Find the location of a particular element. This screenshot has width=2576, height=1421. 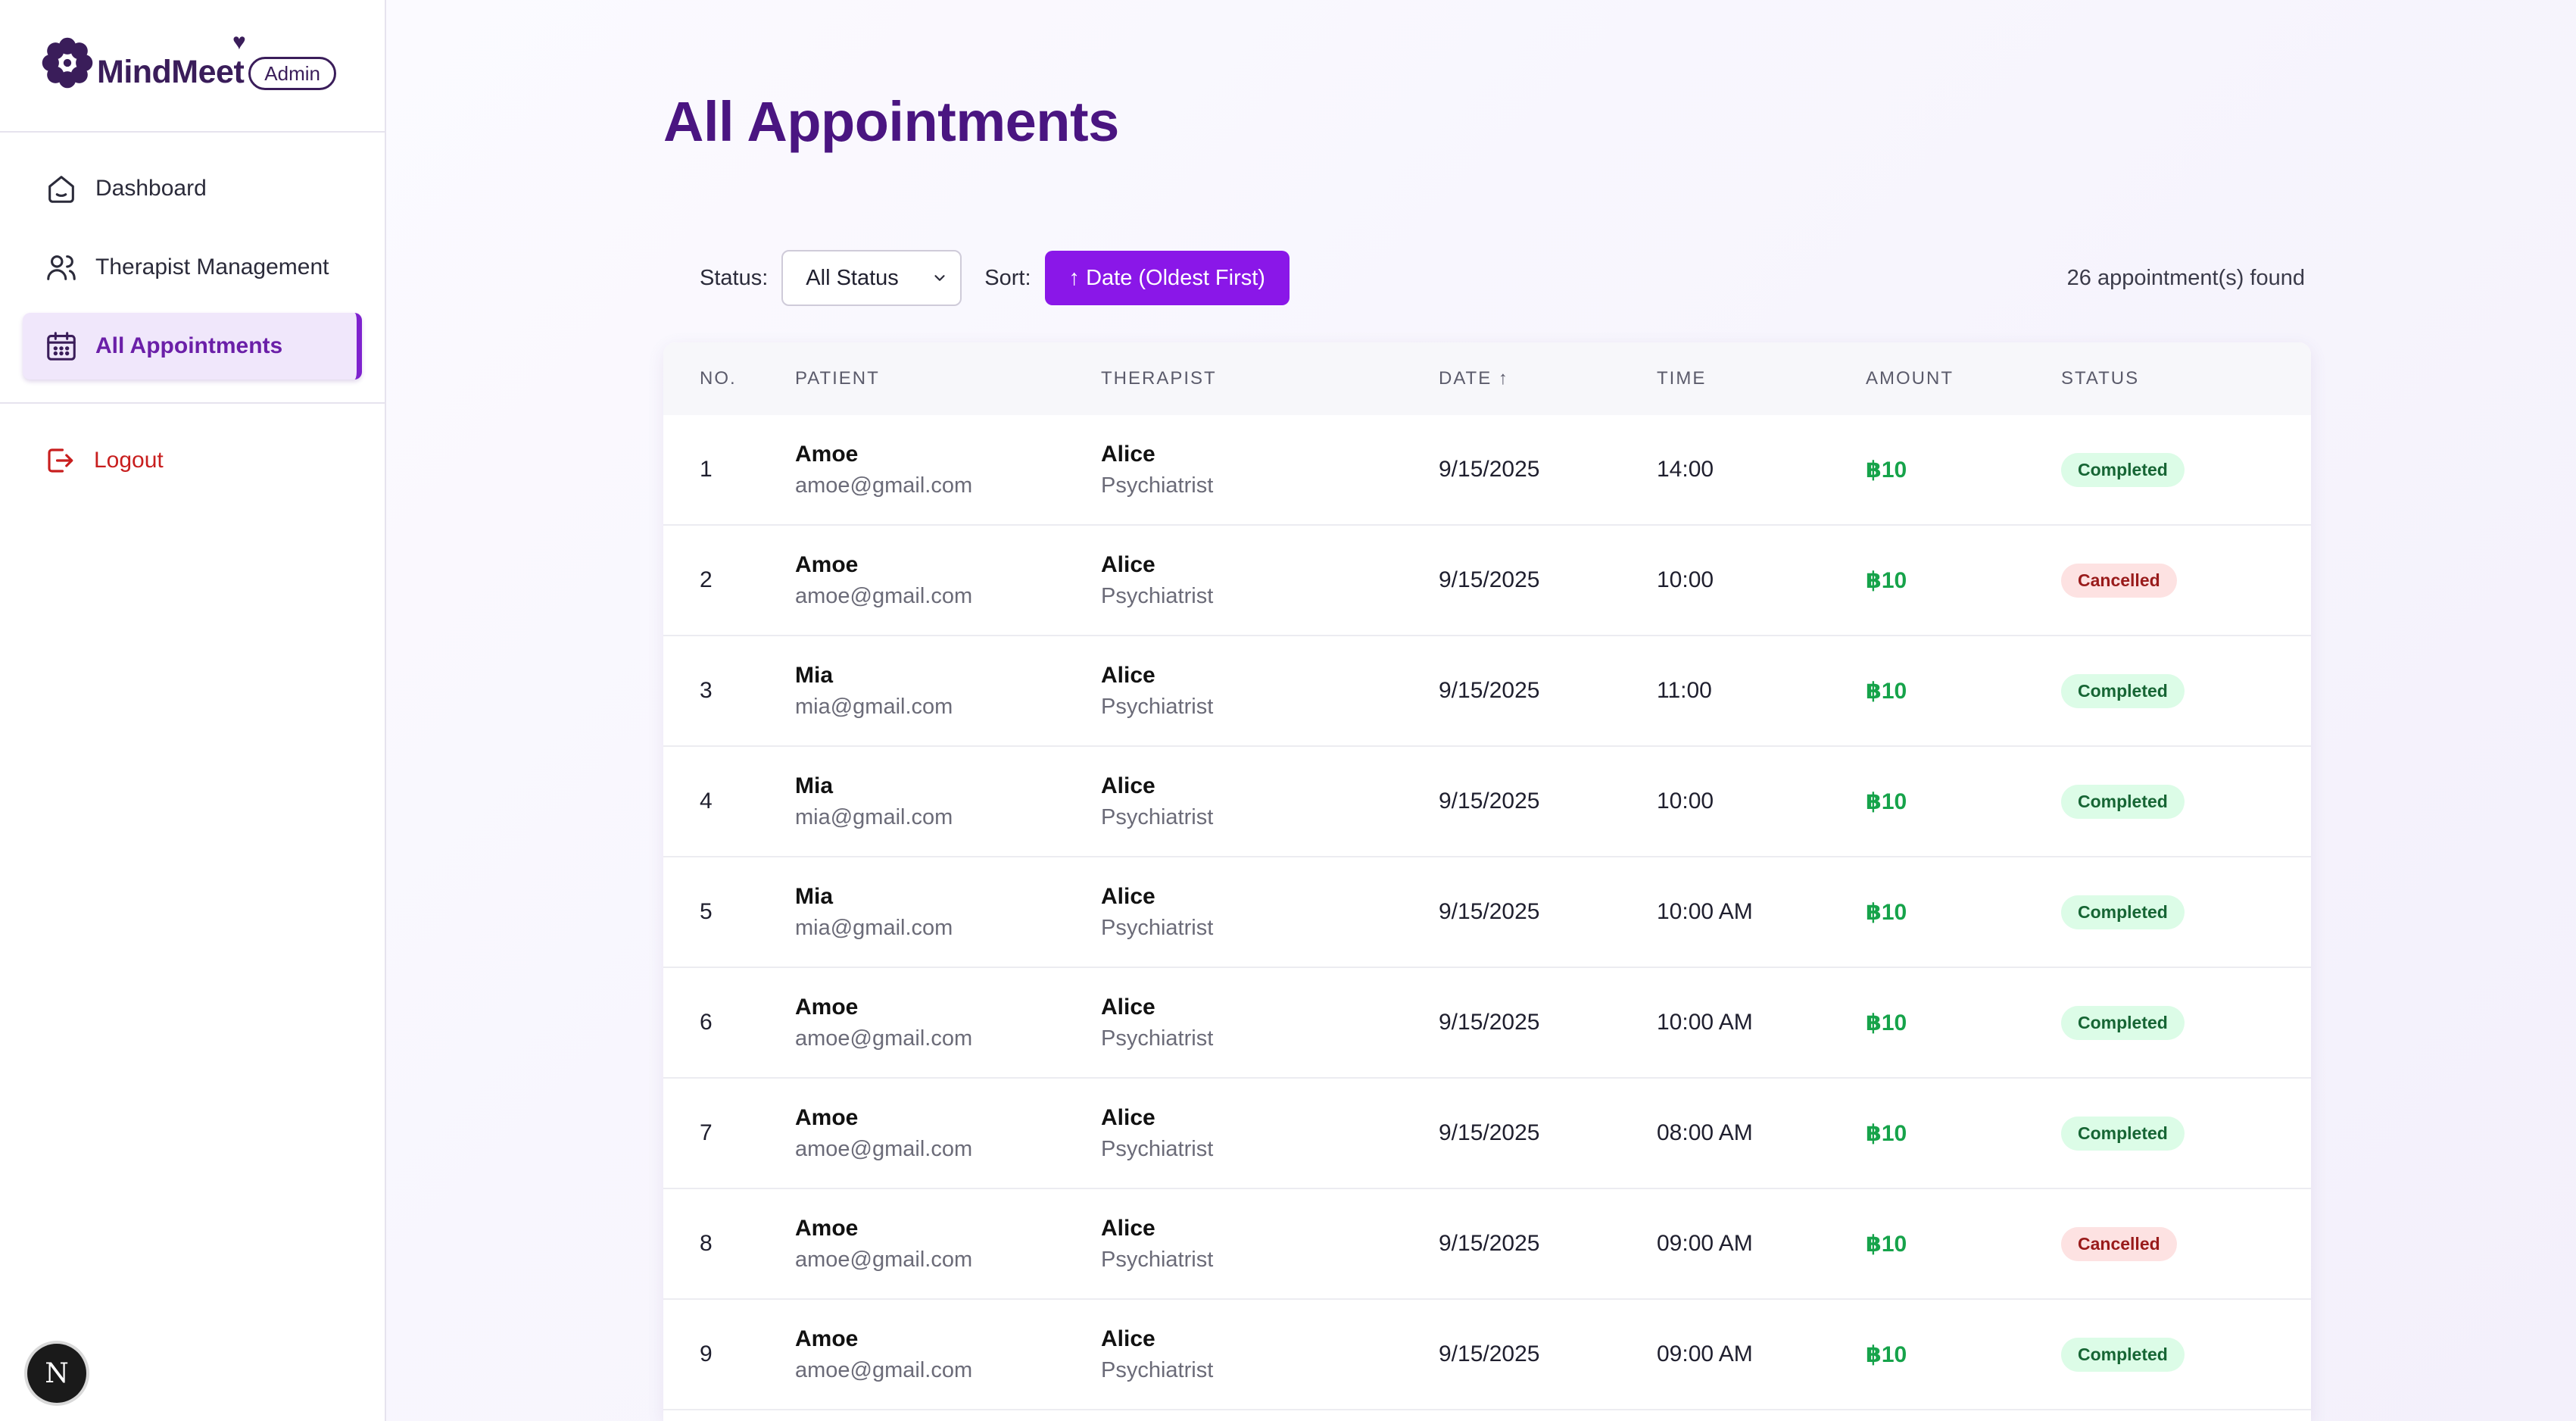

row-number: 2 is located at coordinates (706, 579).